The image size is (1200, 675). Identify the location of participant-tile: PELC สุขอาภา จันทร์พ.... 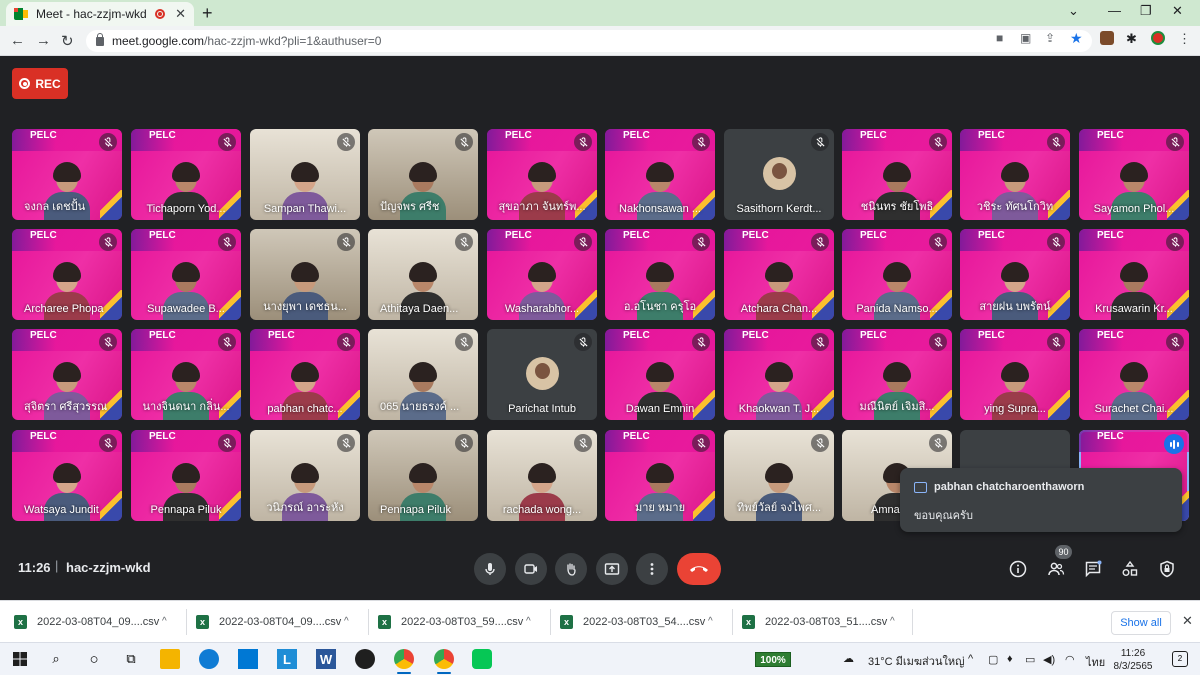
(542, 174).